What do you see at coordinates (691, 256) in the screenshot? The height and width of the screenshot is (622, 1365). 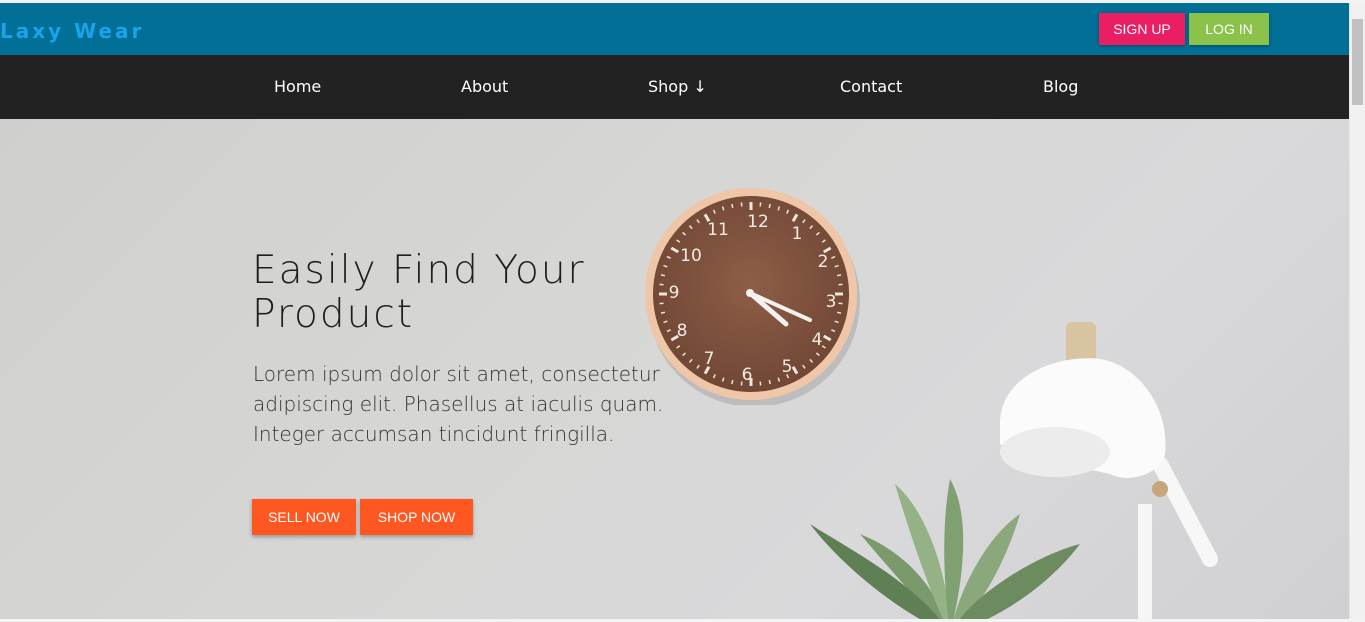 I see `clock-number-10: 10` at bounding box center [691, 256].